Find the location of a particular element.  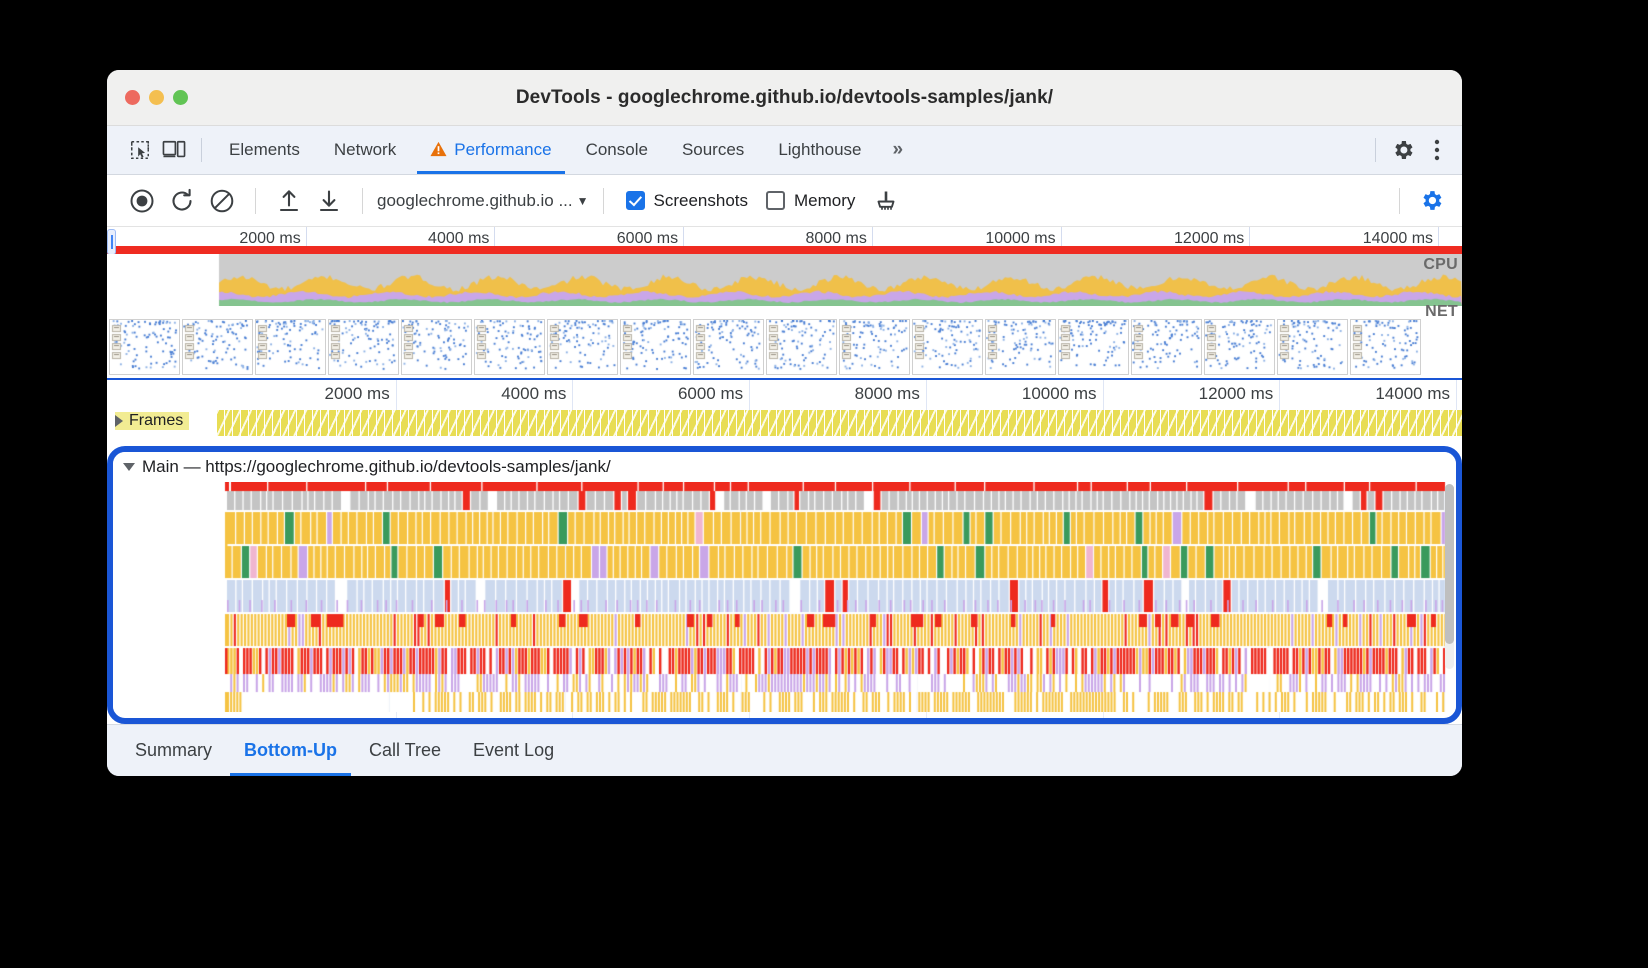

timeline-tick: 2000 ms is located at coordinates (361, 395).